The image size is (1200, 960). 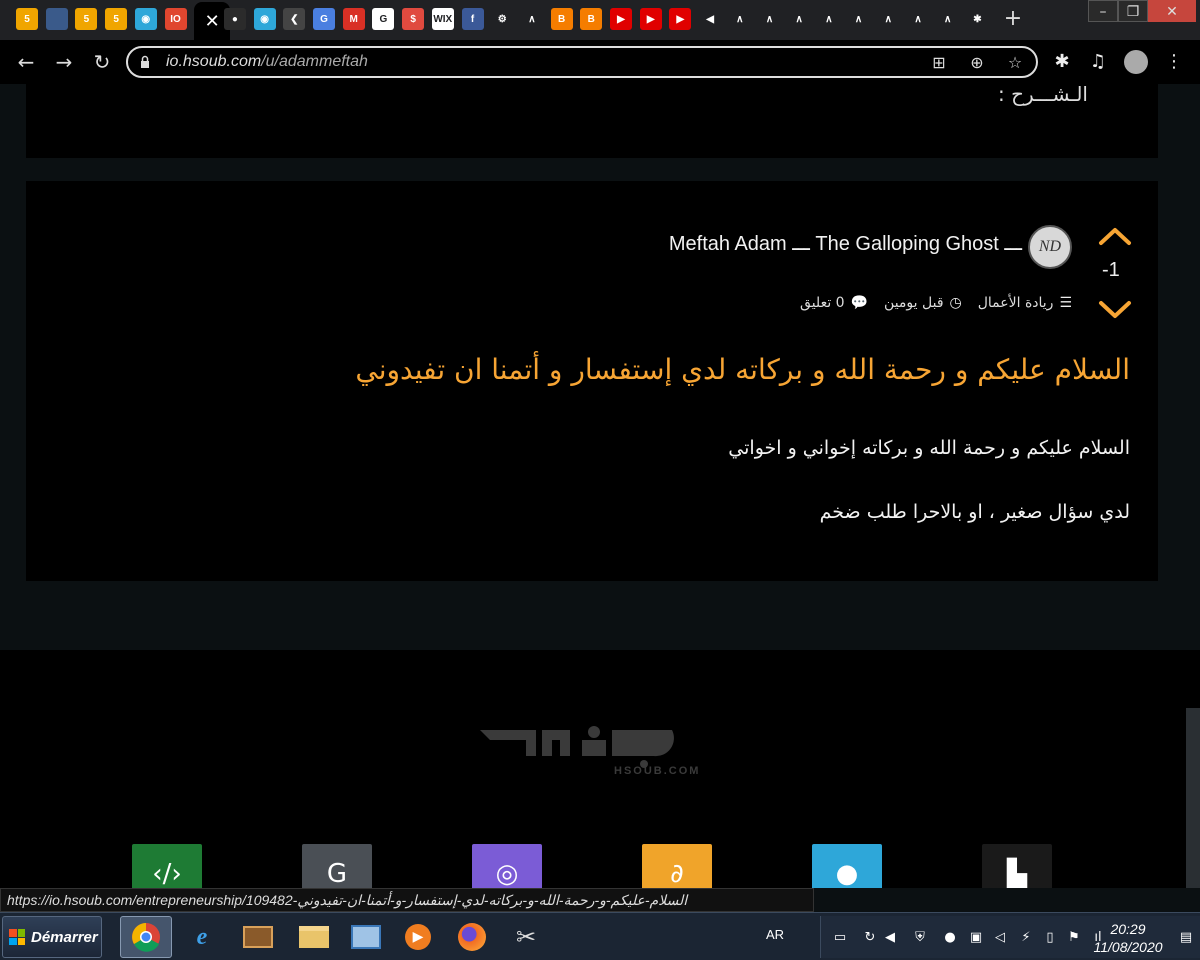 What do you see at coordinates (1015, 63) in the screenshot?
I see `bookmark-star-icon: ☆` at bounding box center [1015, 63].